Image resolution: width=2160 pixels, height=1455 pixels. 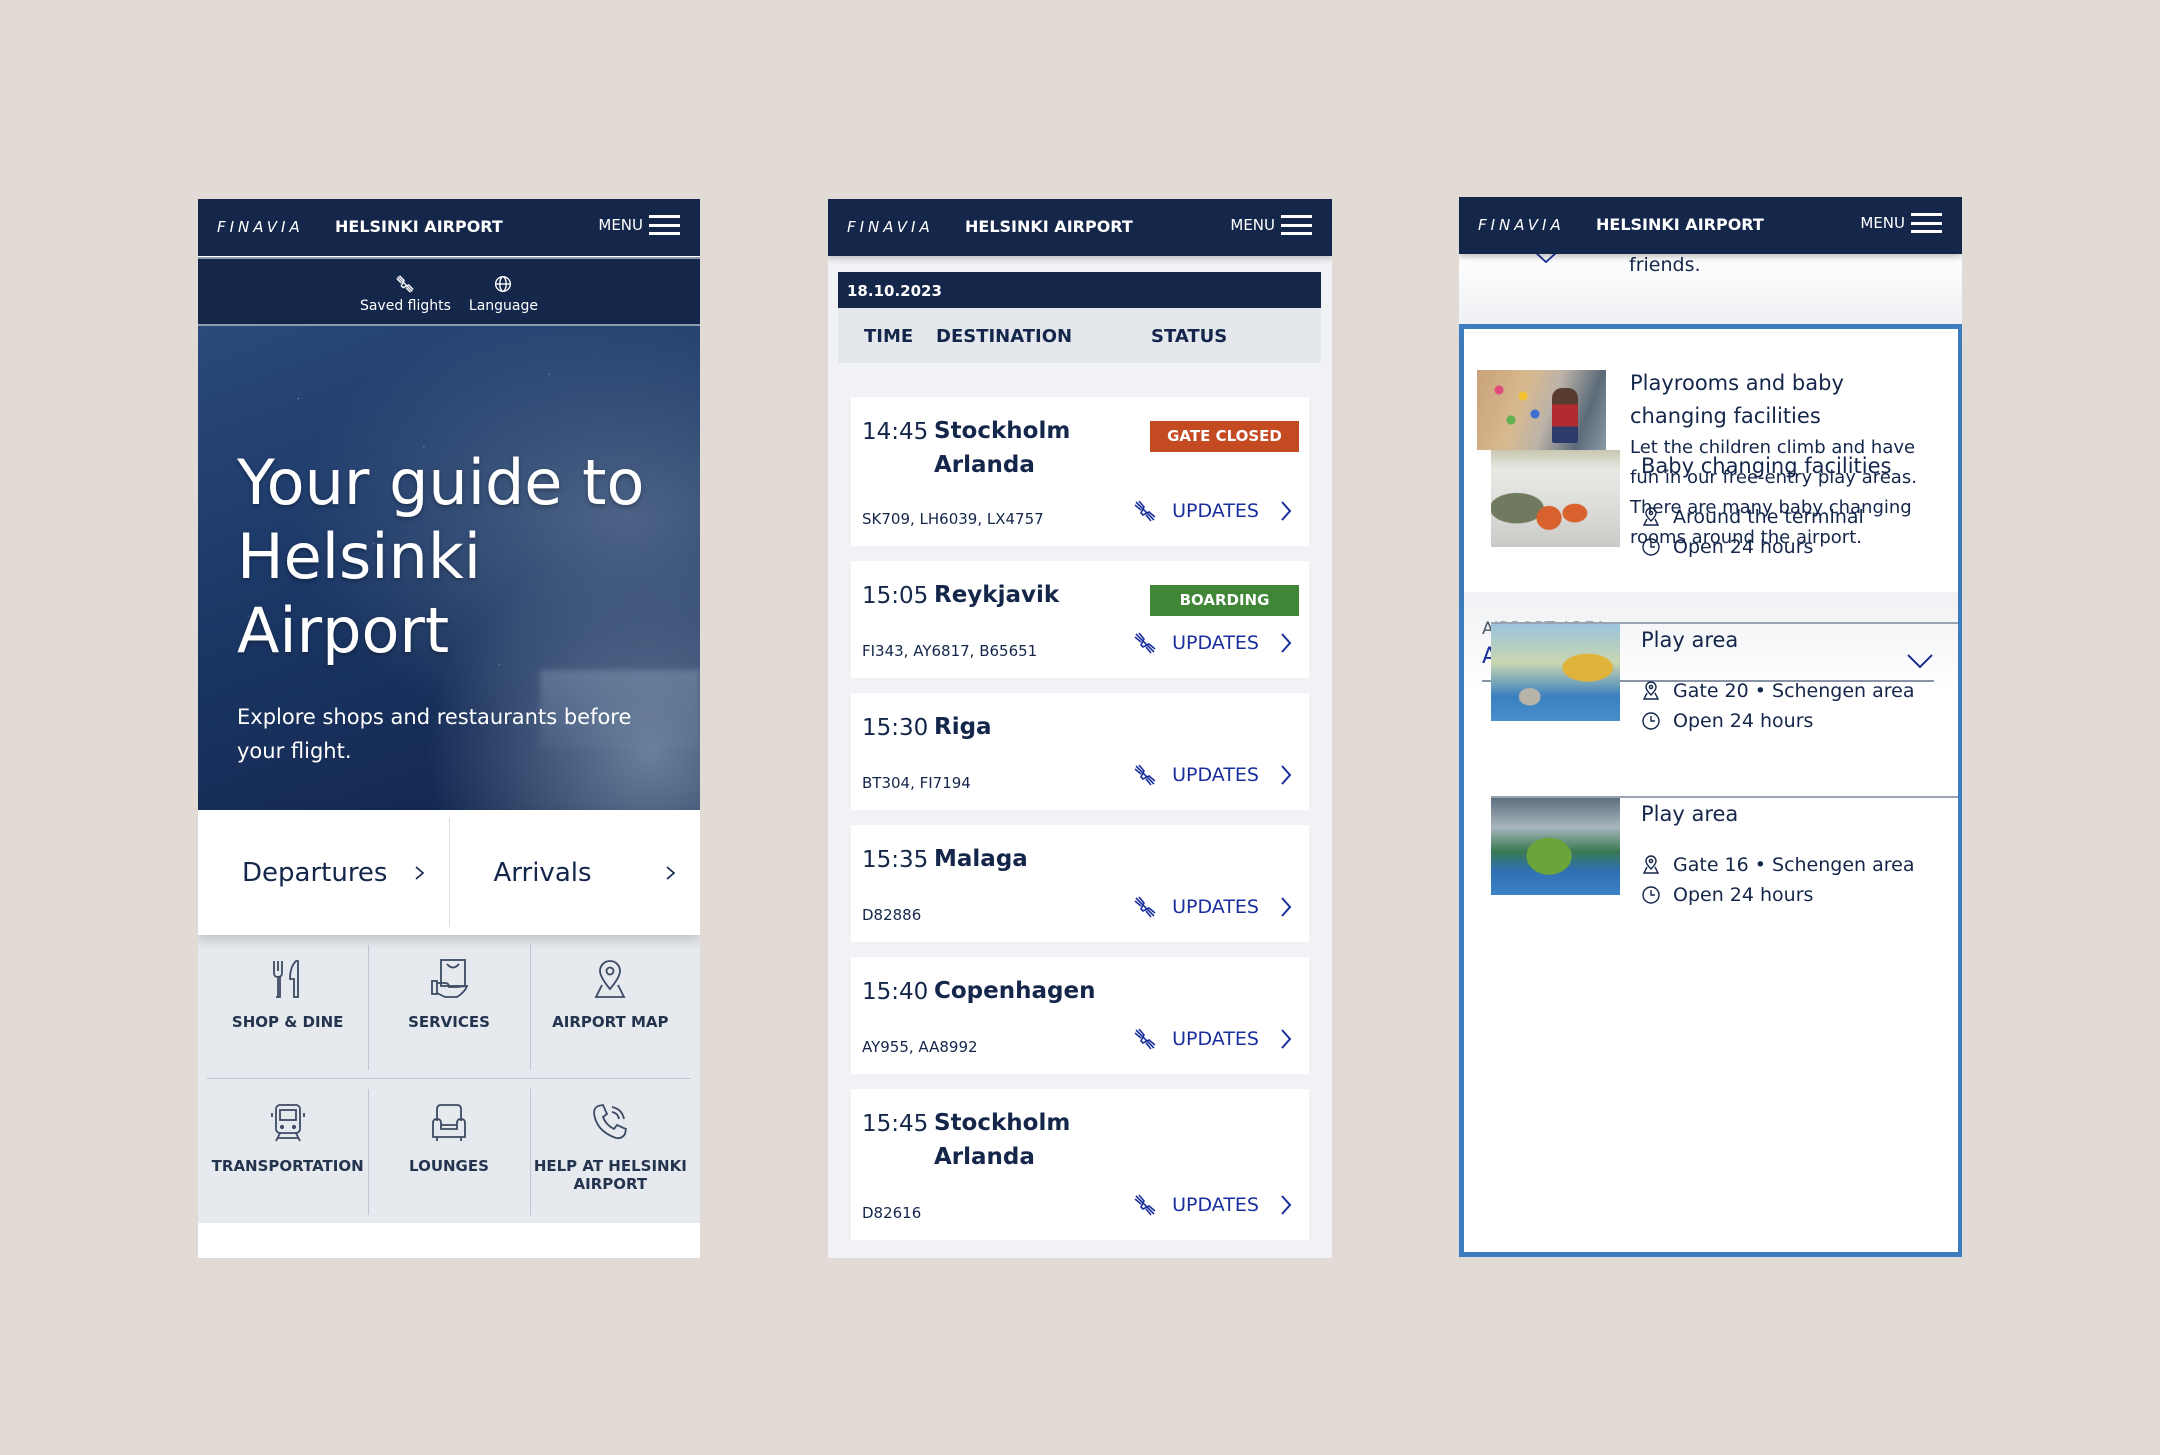 What do you see at coordinates (1752, 517) in the screenshot?
I see `facility-location: Around the terminal` at bounding box center [1752, 517].